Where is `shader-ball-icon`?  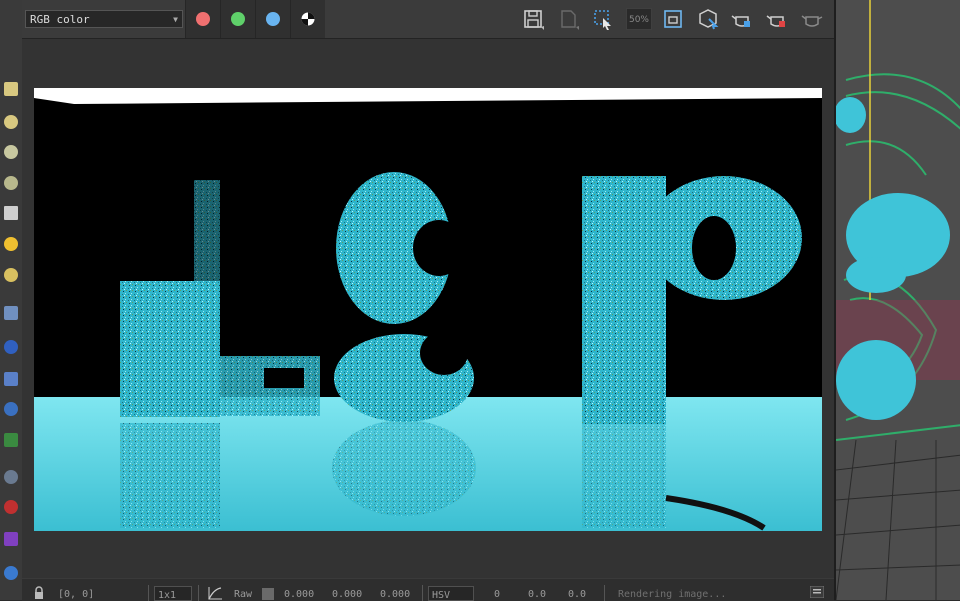
shader-ball-icon is located at coordinates (11, 347).